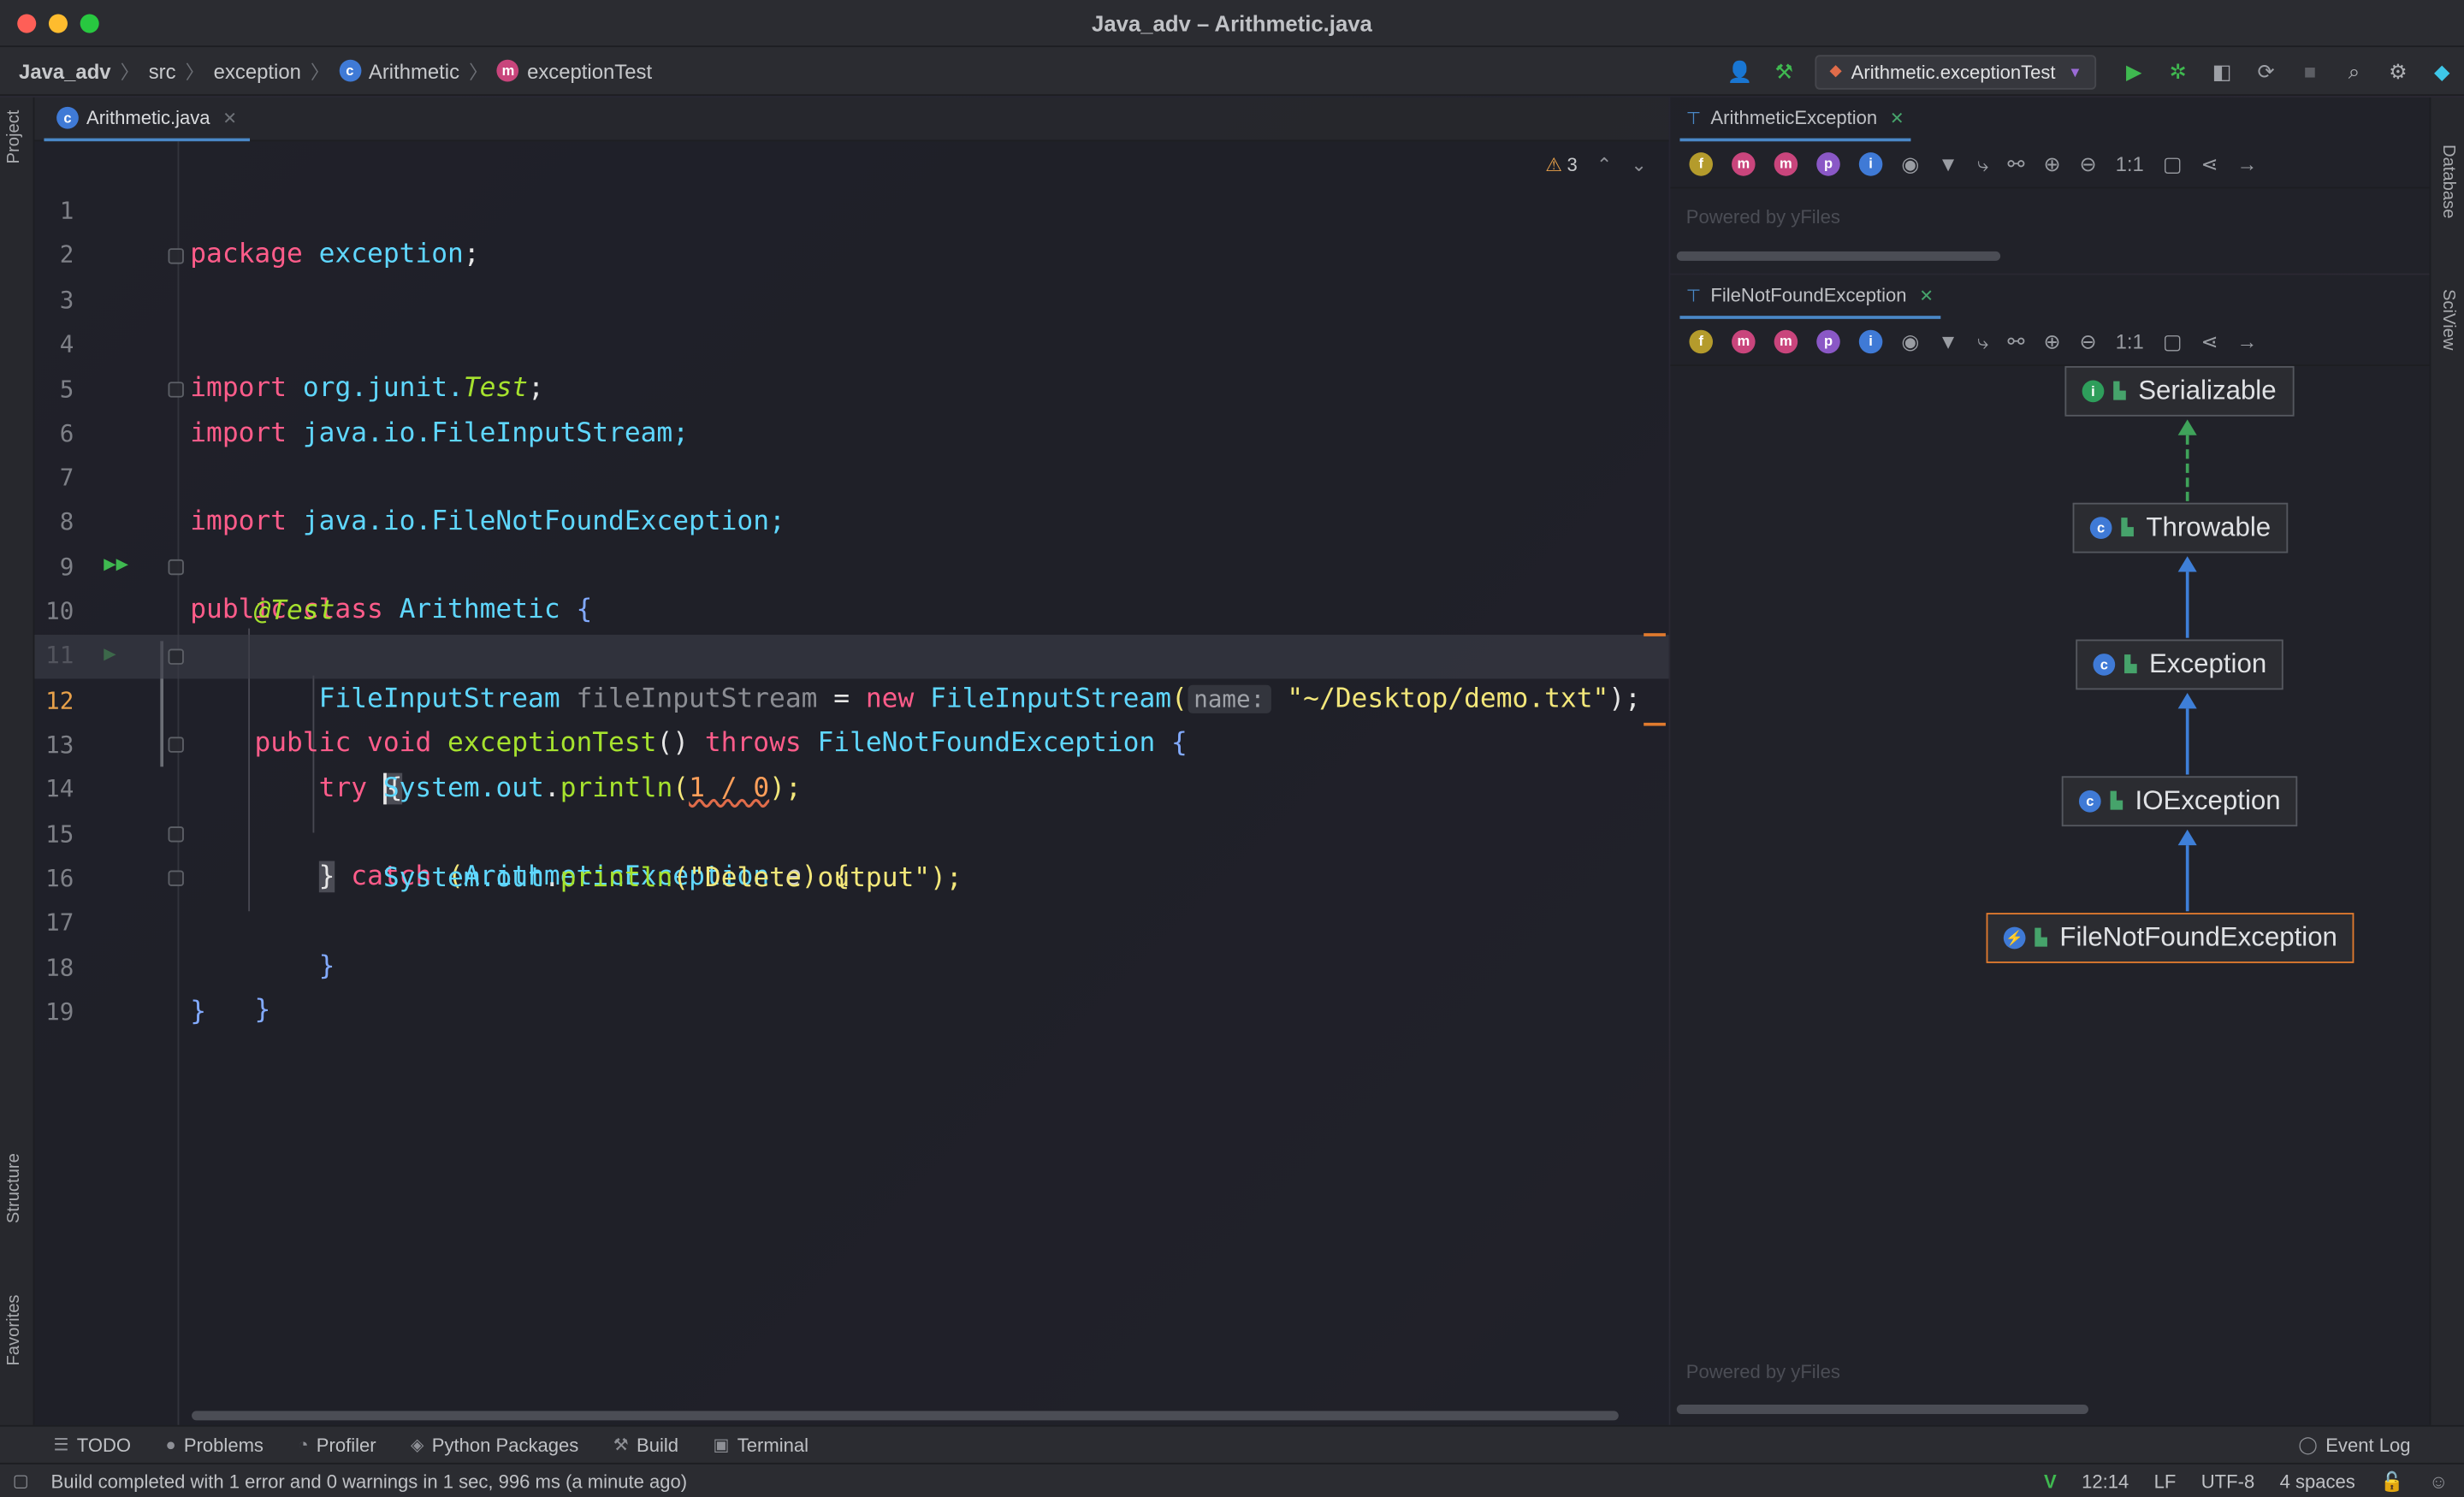 The height and width of the screenshot is (1497, 2464). What do you see at coordinates (14, 137) in the screenshot?
I see `project-tool-button: Project` at bounding box center [14, 137].